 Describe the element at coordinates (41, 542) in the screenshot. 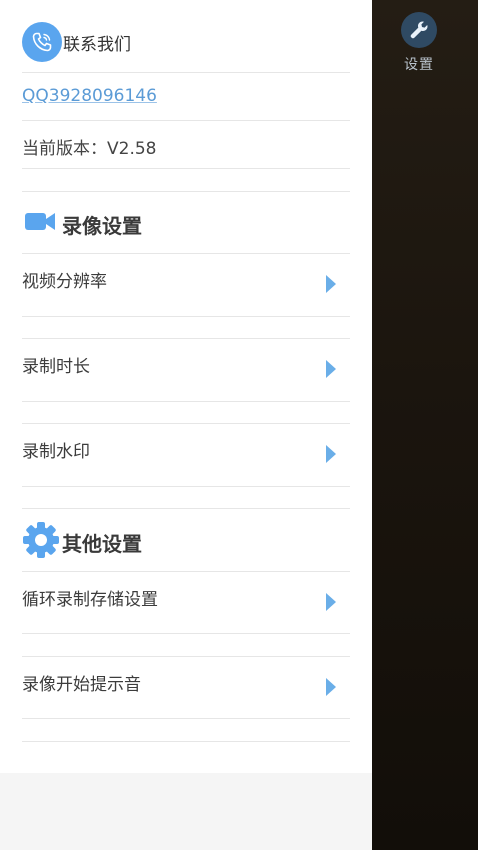

I see `gear-icon` at that location.